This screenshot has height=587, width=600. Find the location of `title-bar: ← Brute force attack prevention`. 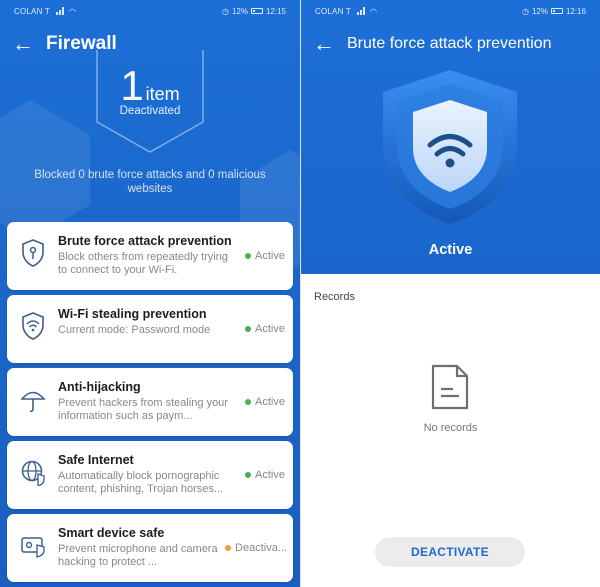

title-bar: ← Brute force attack prevention is located at coordinates (450, 44).